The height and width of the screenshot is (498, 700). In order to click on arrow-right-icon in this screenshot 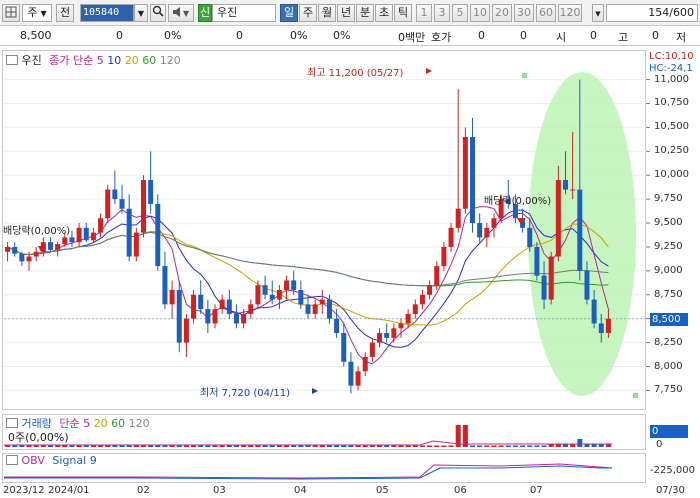, I will do `click(429, 71)`.